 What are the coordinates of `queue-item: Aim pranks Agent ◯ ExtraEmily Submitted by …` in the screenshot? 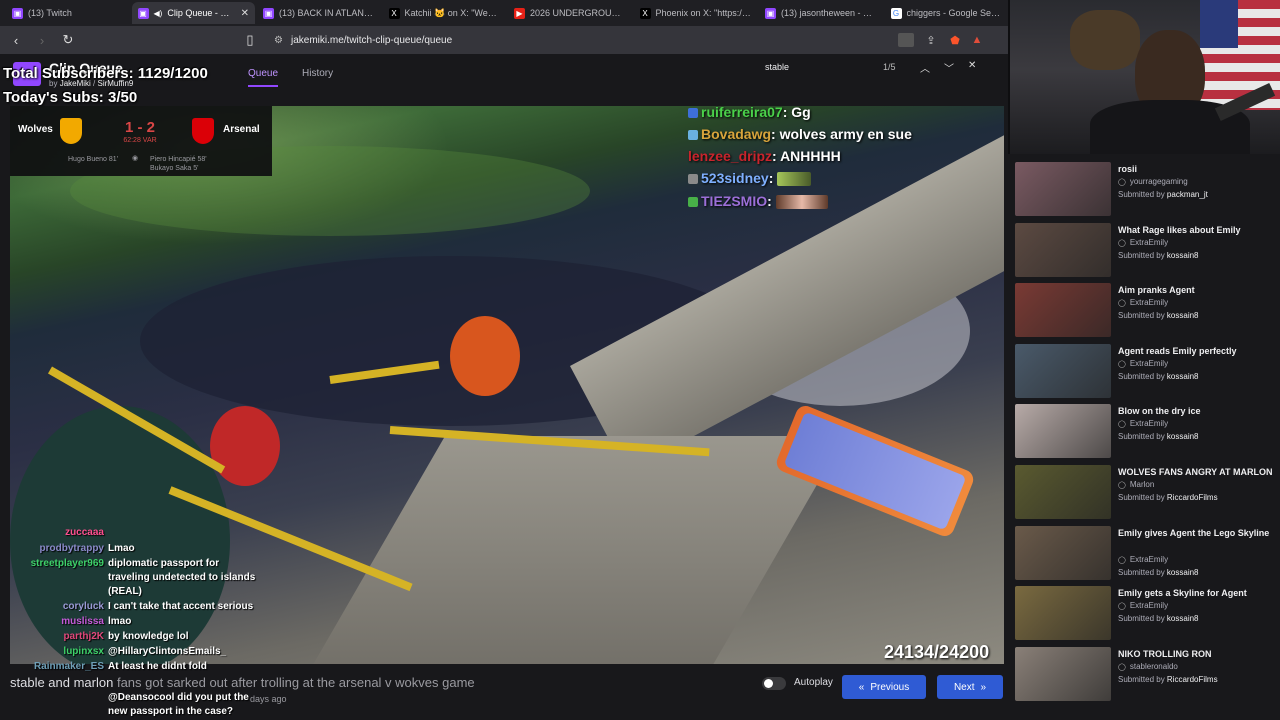 It's located at (1146, 309).